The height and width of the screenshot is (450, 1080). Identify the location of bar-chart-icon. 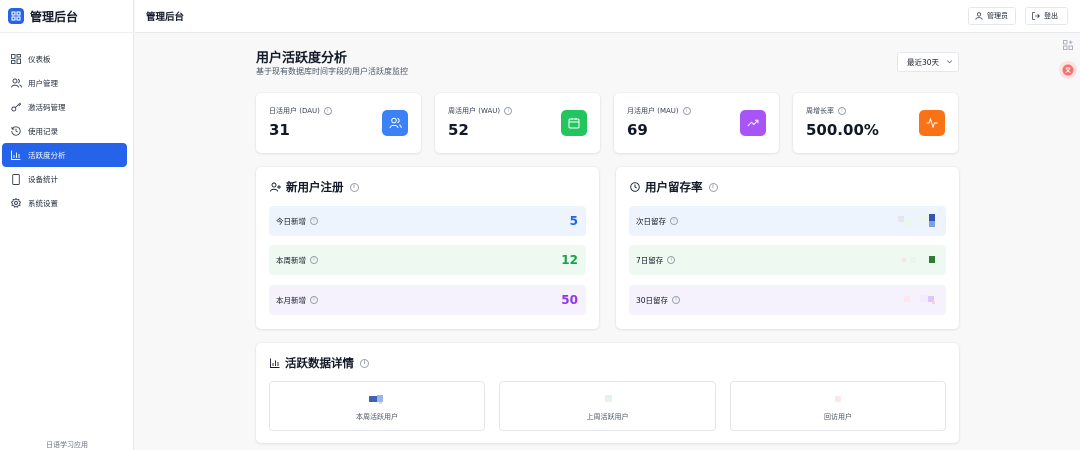
(16, 155).